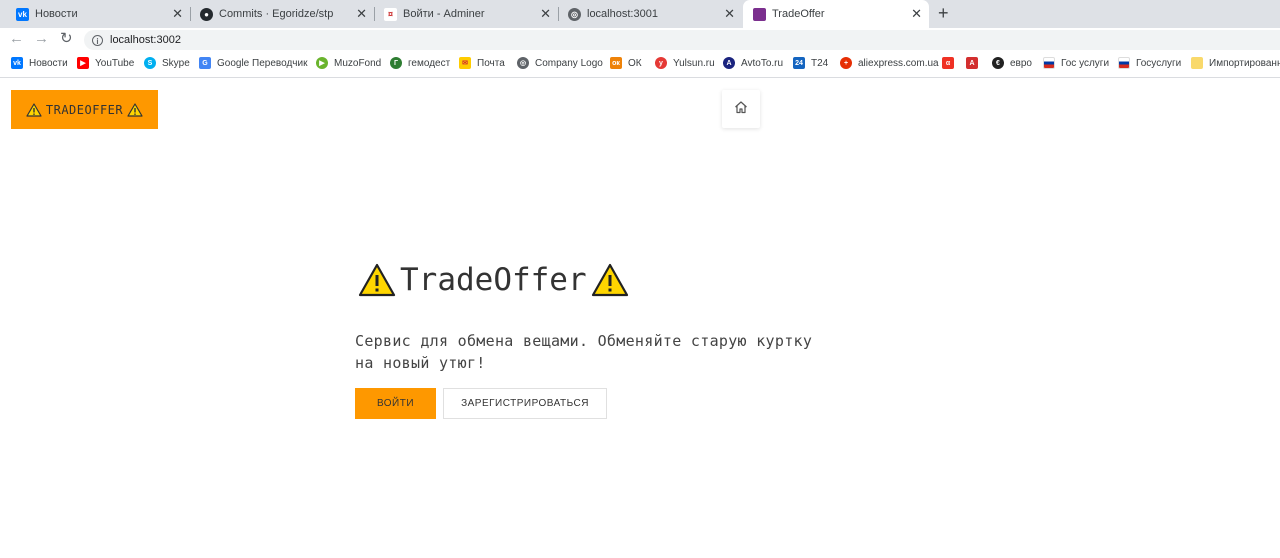 Image resolution: width=1280 pixels, height=558 pixels. I want to click on skype-icon: S, so click(150, 63).